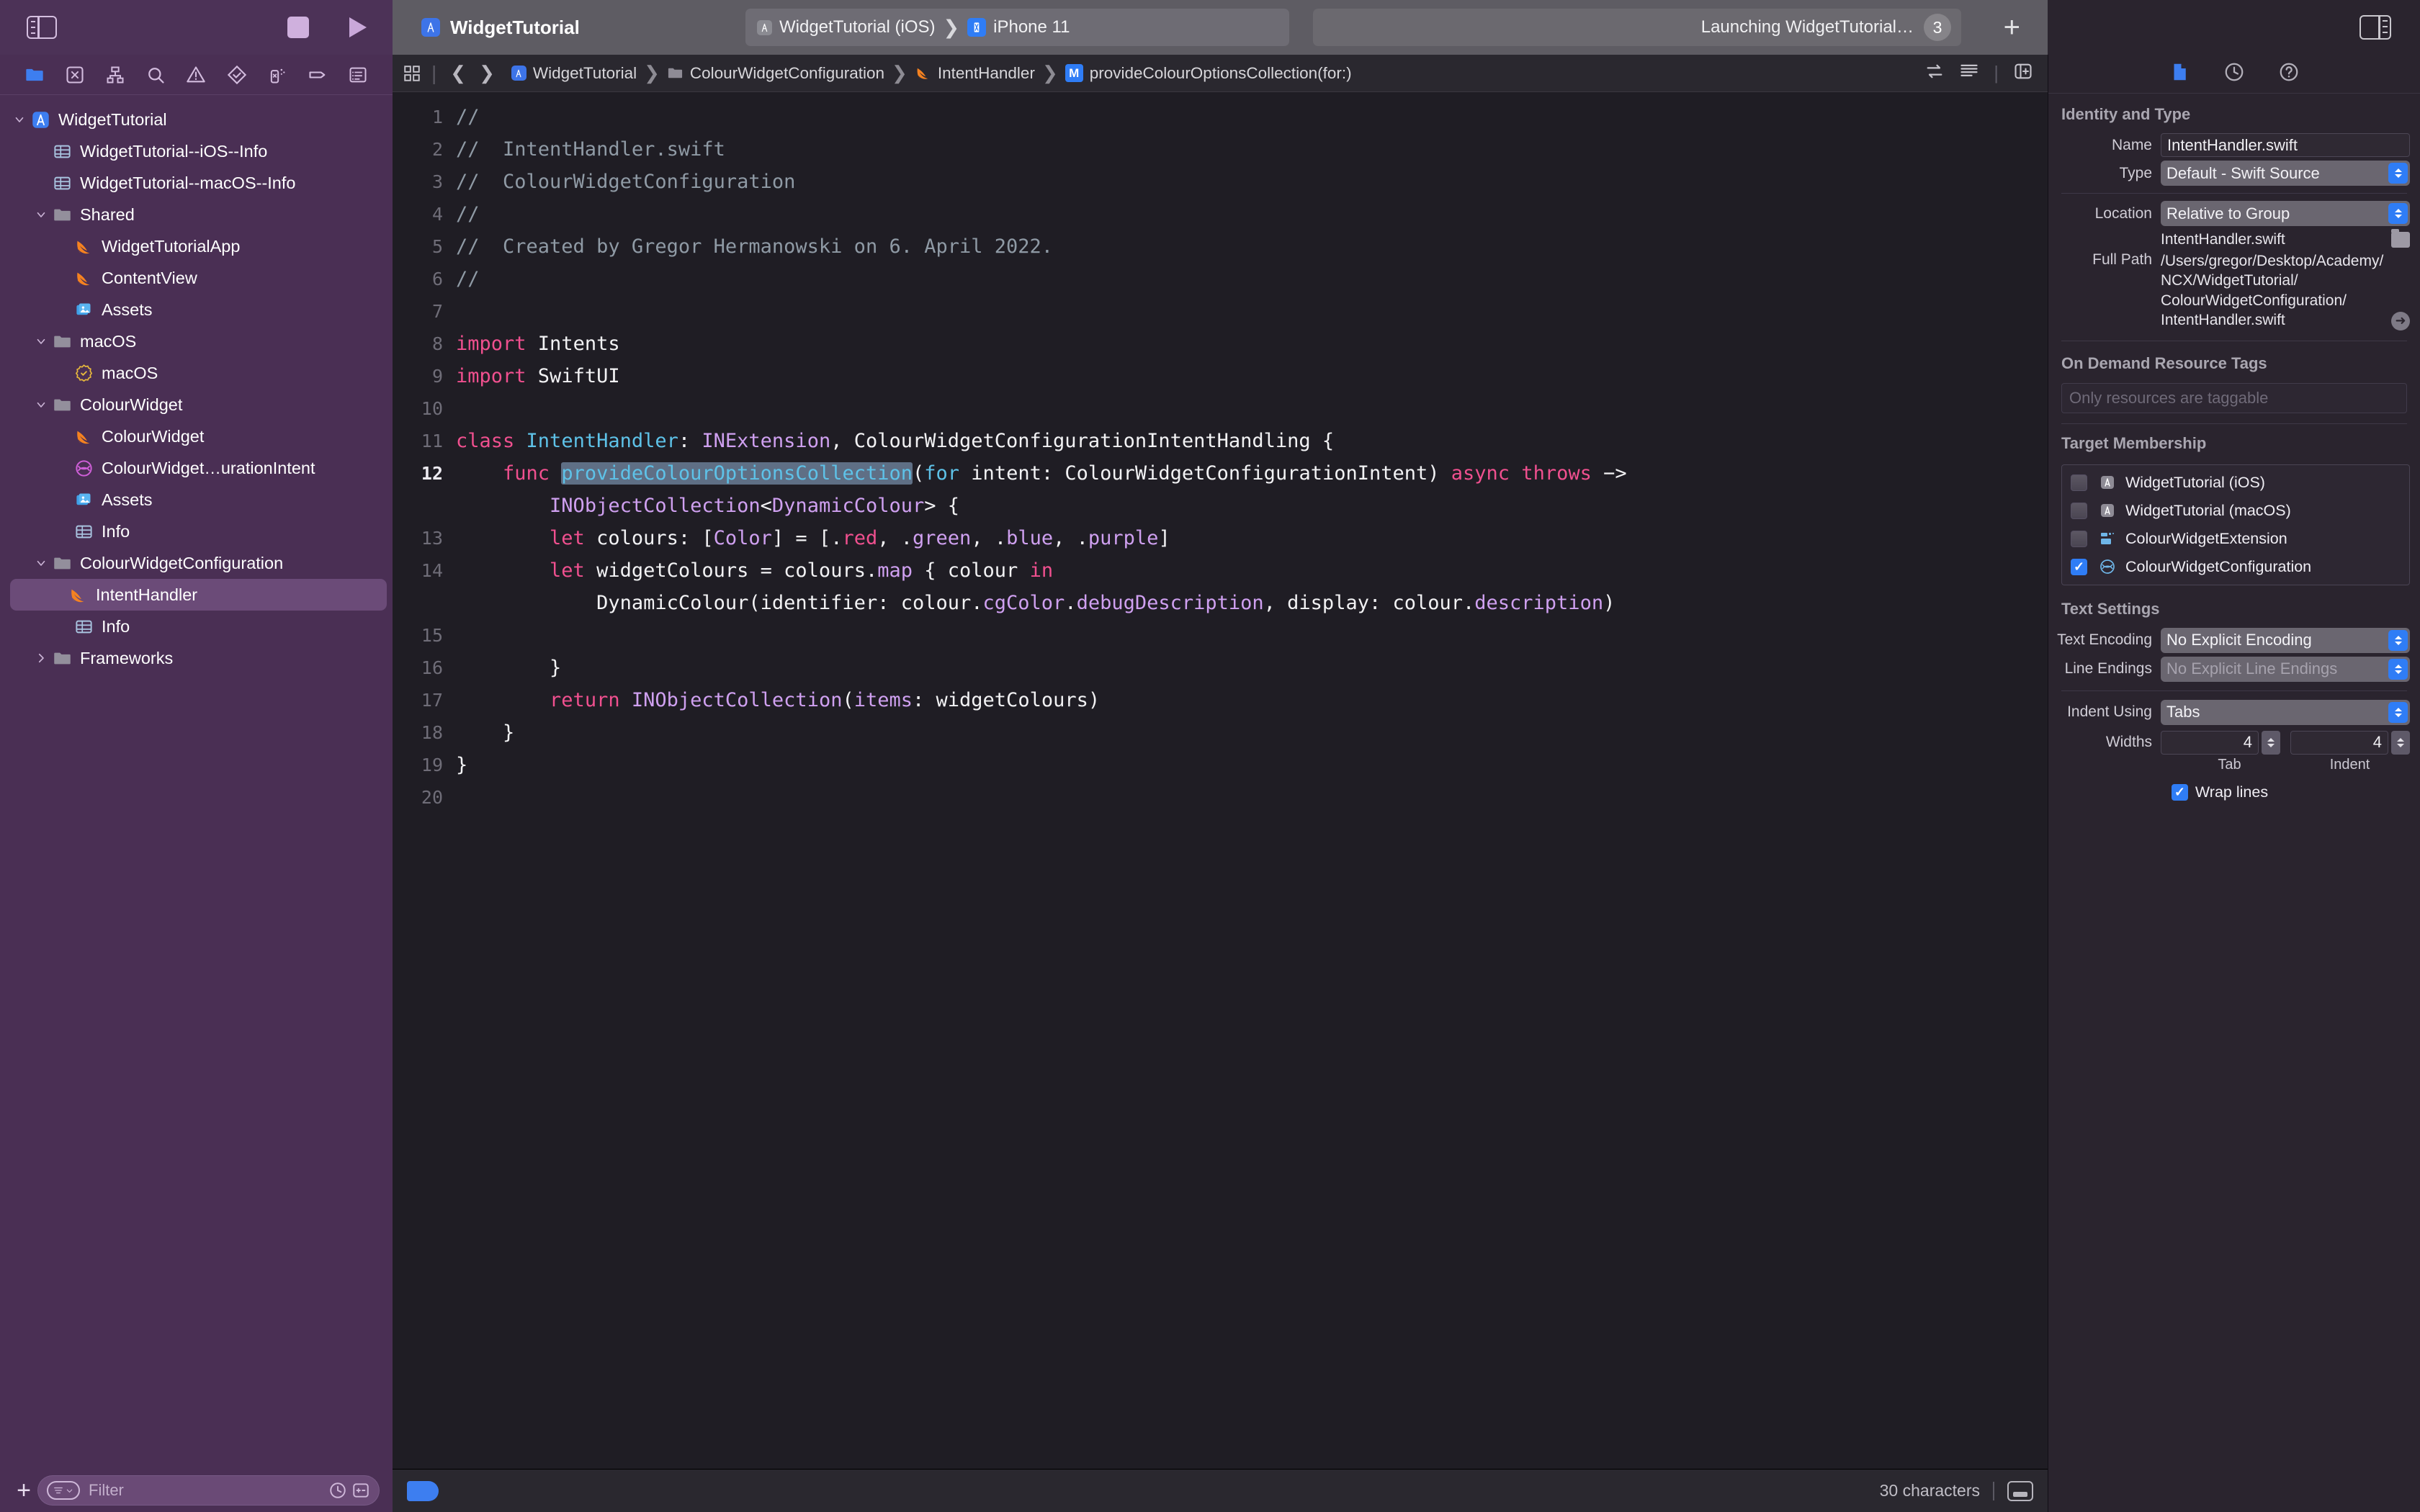 The height and width of the screenshot is (1512, 2420). Describe the element at coordinates (2012, 27) in the screenshot. I see `add-editor-button: +` at that location.